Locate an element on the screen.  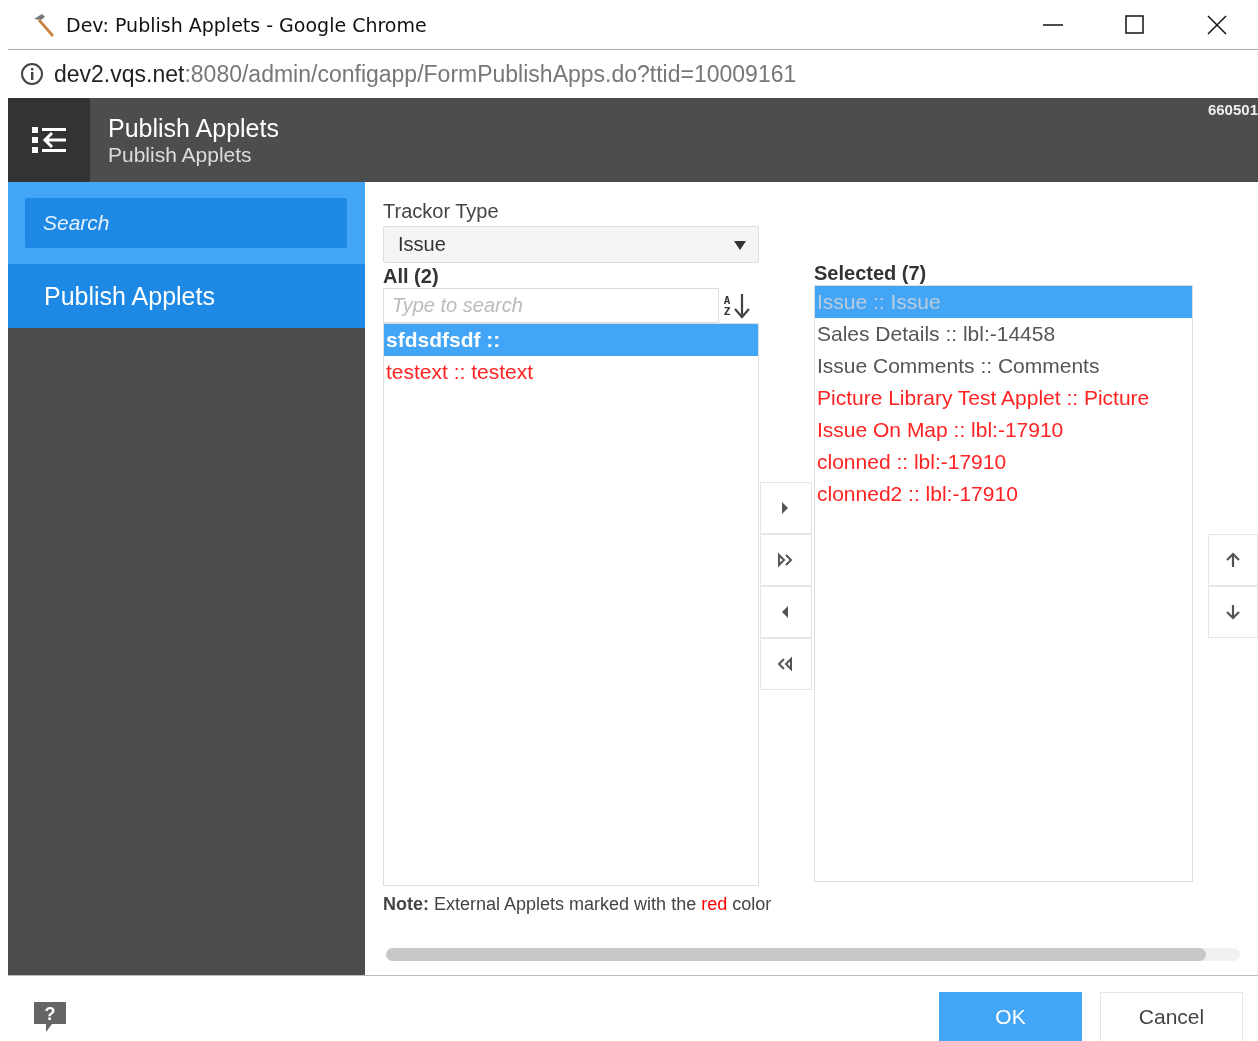
list-item: clonned :: lbl:-17910 is located at coordinates (1003, 462).